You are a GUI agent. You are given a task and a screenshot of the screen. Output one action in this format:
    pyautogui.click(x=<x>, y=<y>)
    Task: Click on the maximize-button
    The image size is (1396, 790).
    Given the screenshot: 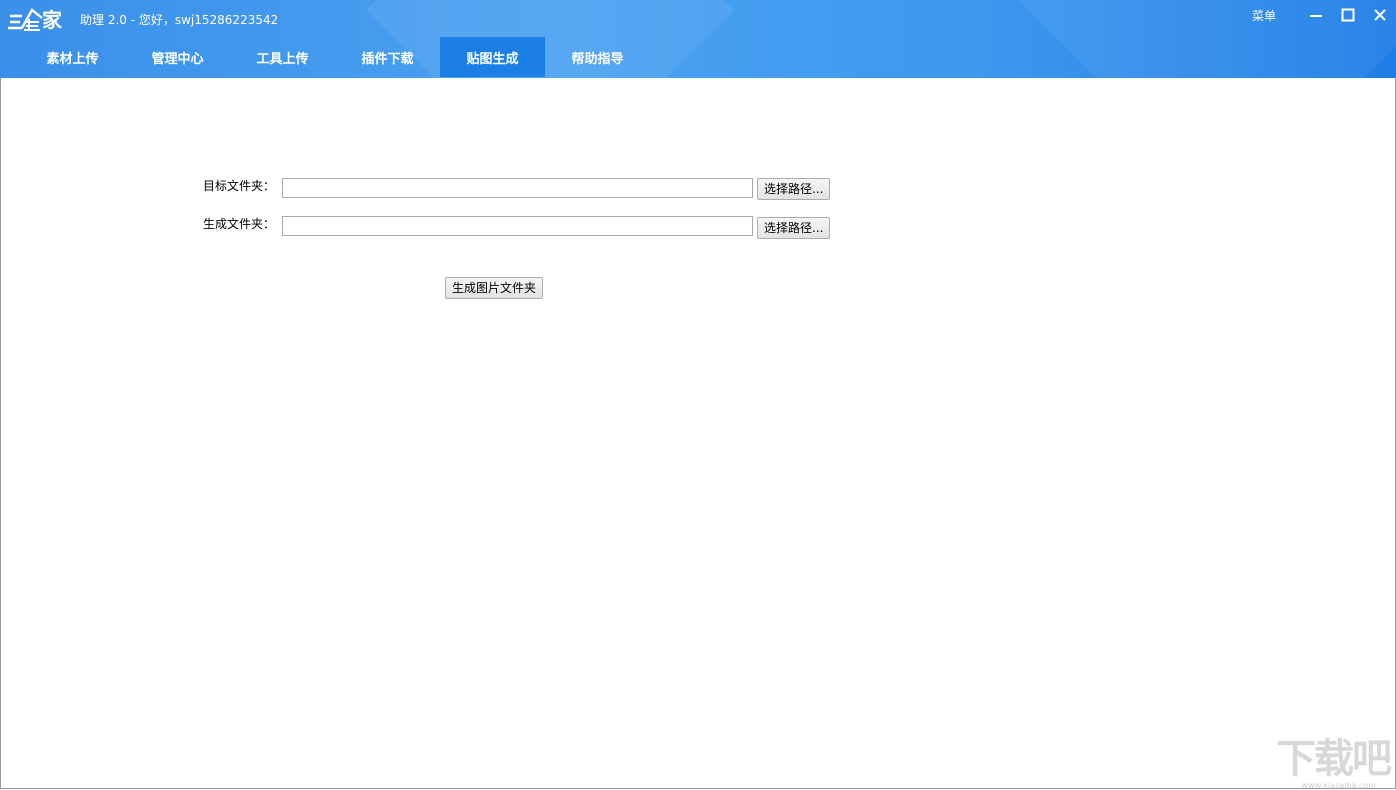 What is the action you would take?
    pyautogui.click(x=1348, y=15)
    